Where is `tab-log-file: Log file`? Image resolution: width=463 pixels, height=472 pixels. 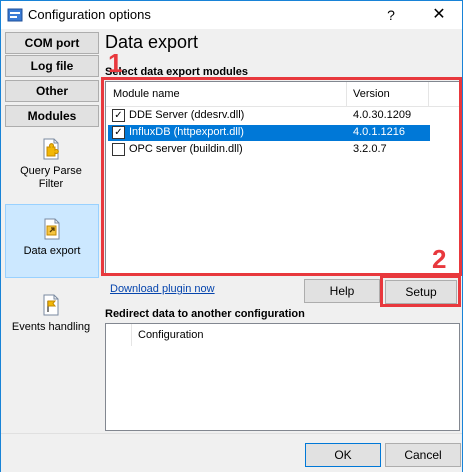
tab-log-file: Log file is located at coordinates (52, 66).